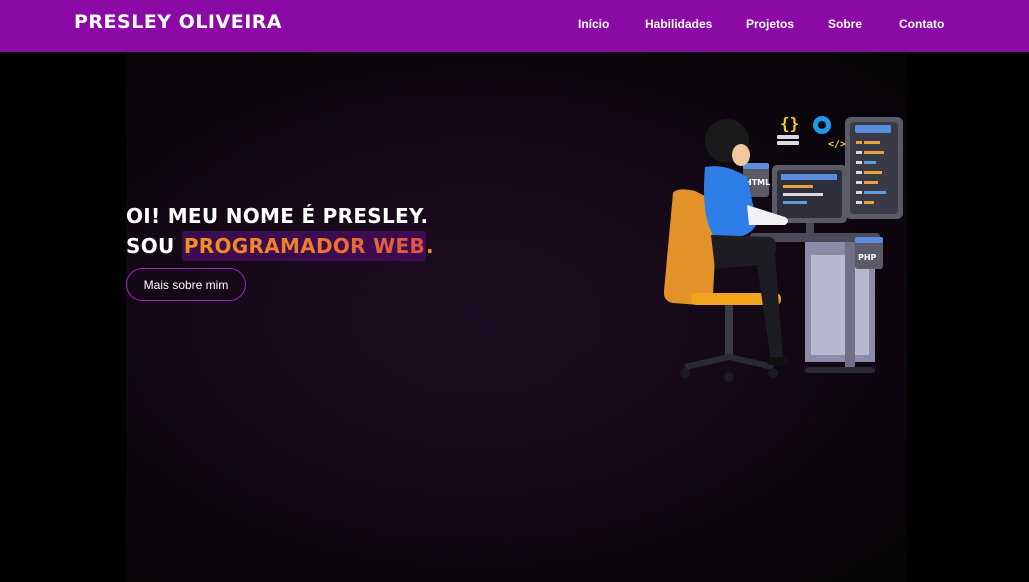 This screenshot has height=582, width=1029. Describe the element at coordinates (822, 125) in the screenshot. I see `gear-icon` at that location.